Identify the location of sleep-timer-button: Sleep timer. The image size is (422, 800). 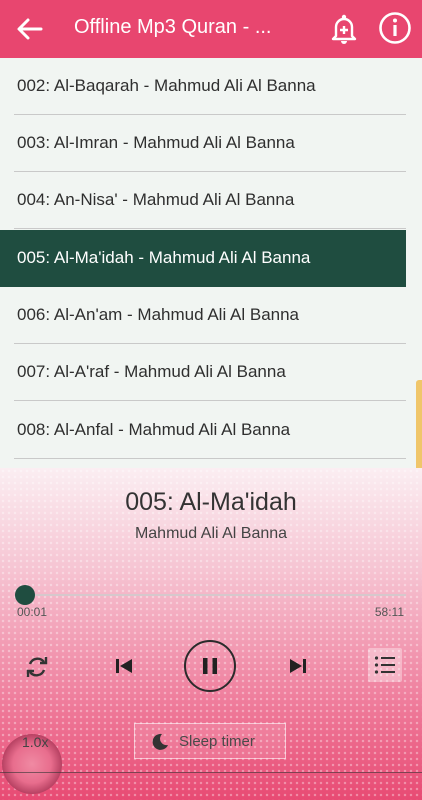
(210, 741).